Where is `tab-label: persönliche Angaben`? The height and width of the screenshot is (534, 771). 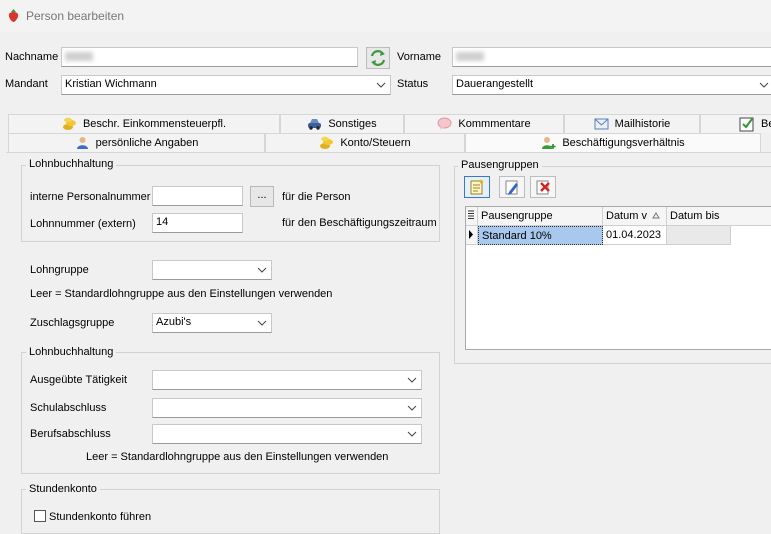
tab-label: persönliche Angaben is located at coordinates (147, 143).